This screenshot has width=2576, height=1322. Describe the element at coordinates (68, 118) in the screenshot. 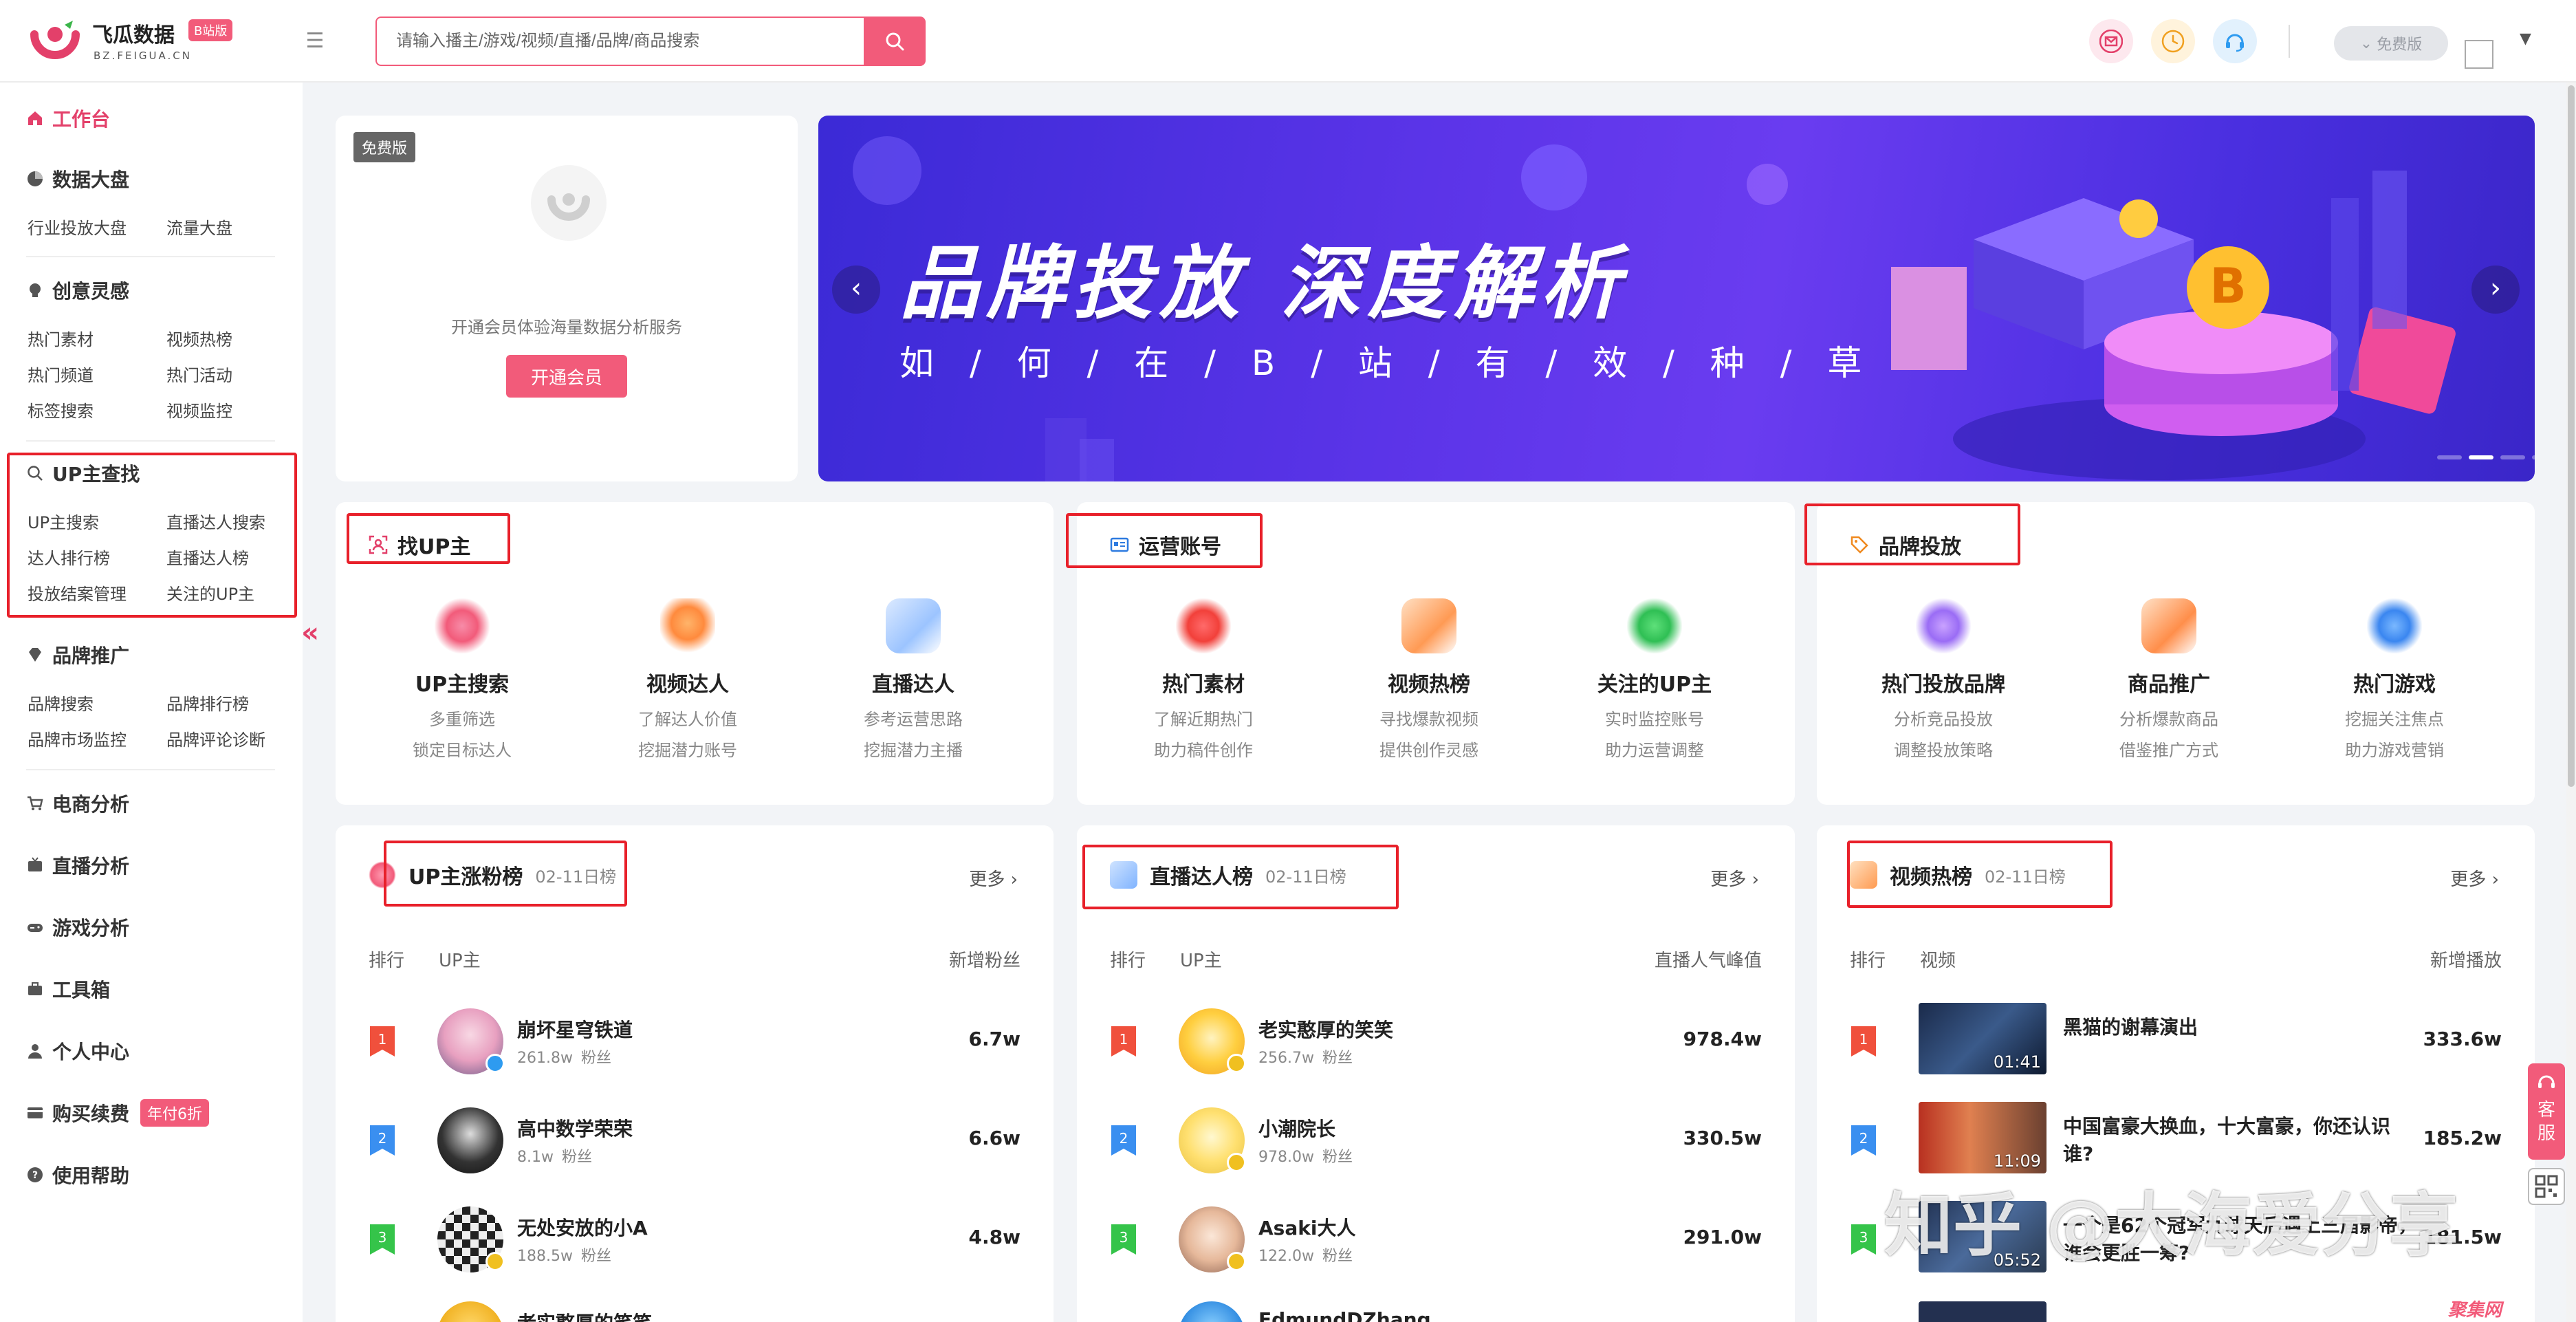

I see `sidebar-item-workbench: 工作台` at that location.